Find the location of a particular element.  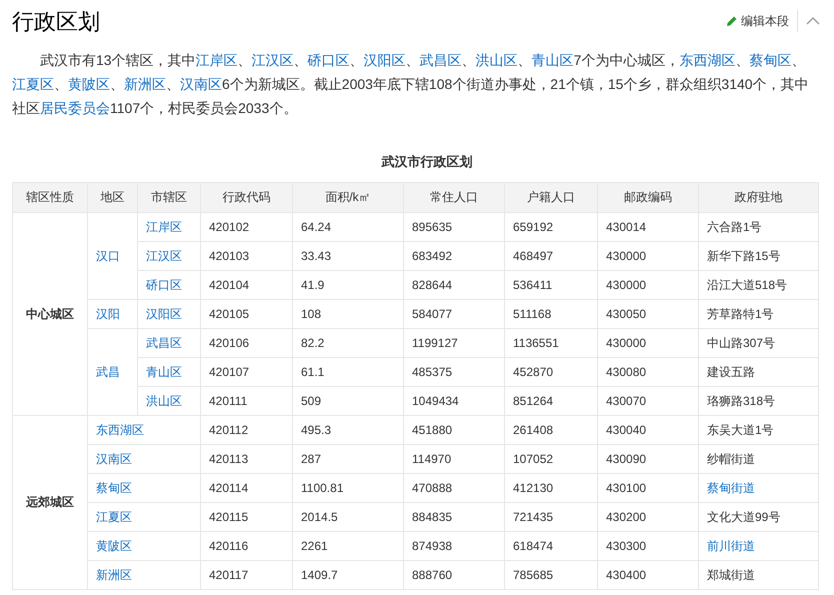

table-cell: 六合路1号 is located at coordinates (758, 226).